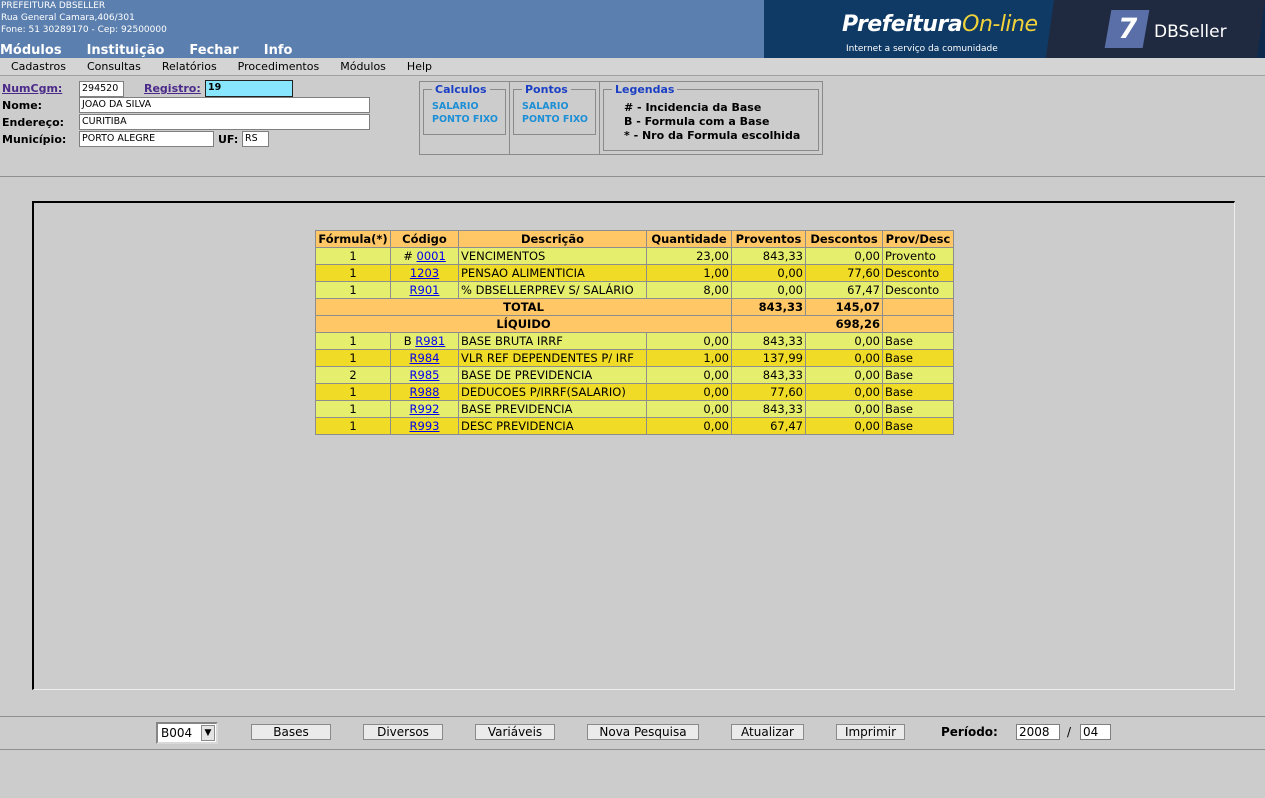 The width and height of the screenshot is (1265, 798). Describe the element at coordinates (430, 341) in the screenshot. I see `codigo-link: R981` at that location.